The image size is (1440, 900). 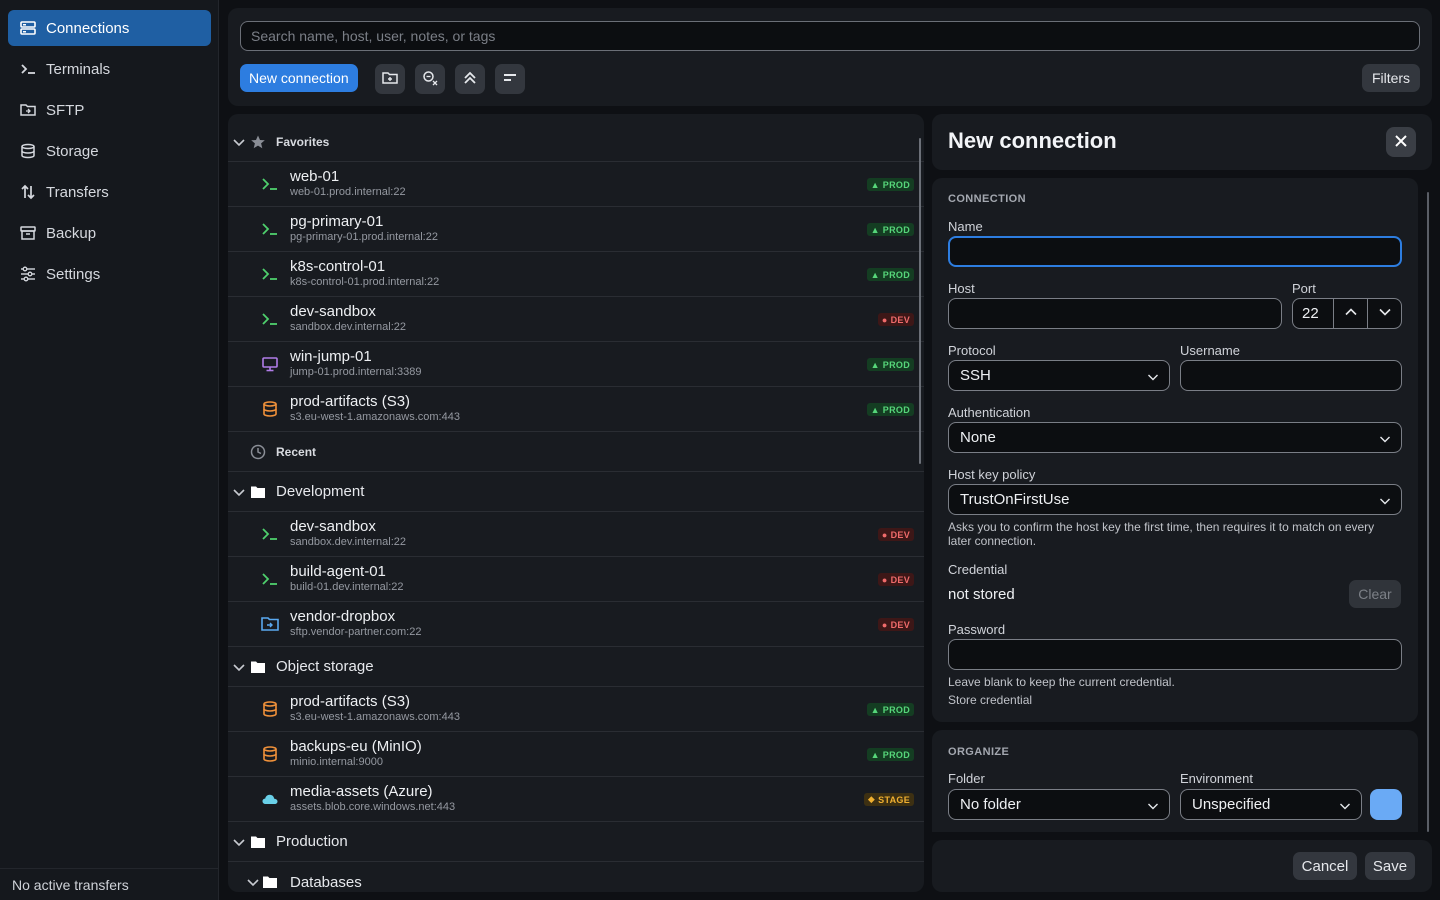 What do you see at coordinates (373, 807) in the screenshot?
I see `connection-host: assets.blob.core.windows.net:443` at bounding box center [373, 807].